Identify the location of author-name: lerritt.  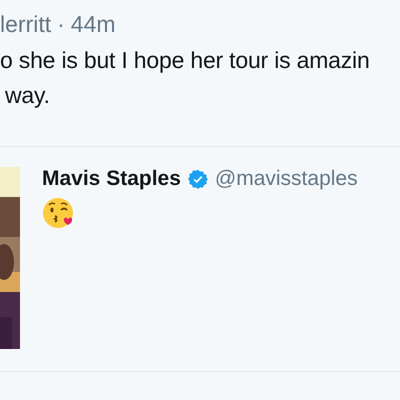
(26, 24).